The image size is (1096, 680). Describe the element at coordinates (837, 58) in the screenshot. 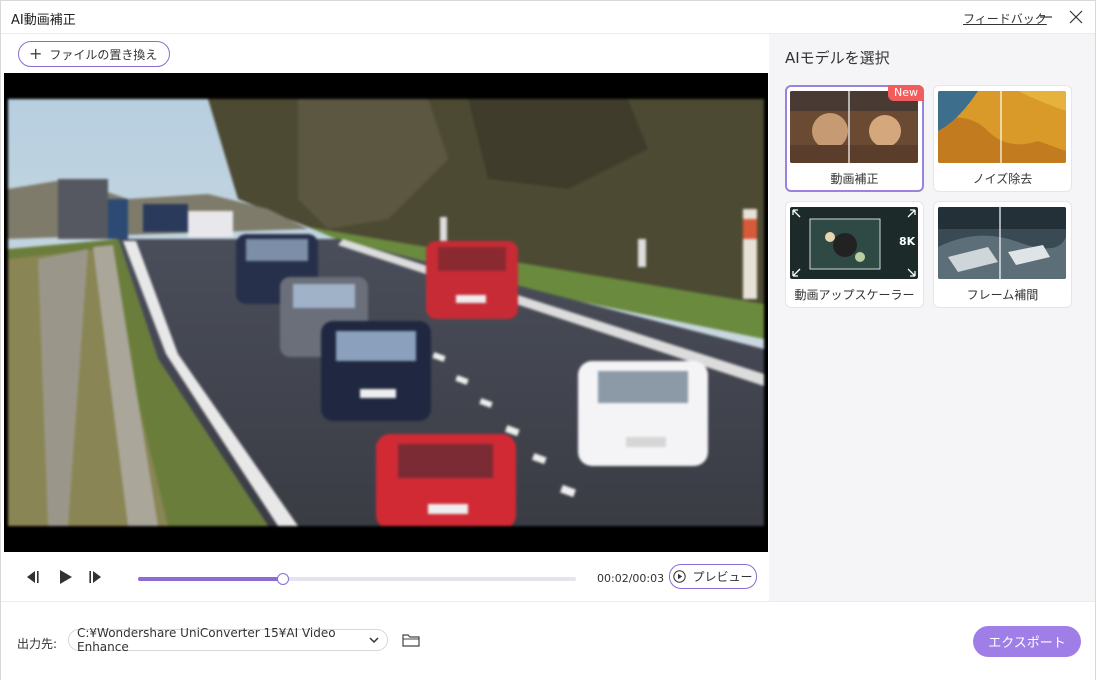

I see `model-panel-title: AIモデルを選択` at that location.